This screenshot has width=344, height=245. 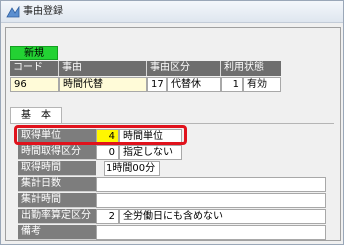 What do you see at coordinates (232, 84) in the screenshot?
I see `status-code-field: 1` at bounding box center [232, 84].